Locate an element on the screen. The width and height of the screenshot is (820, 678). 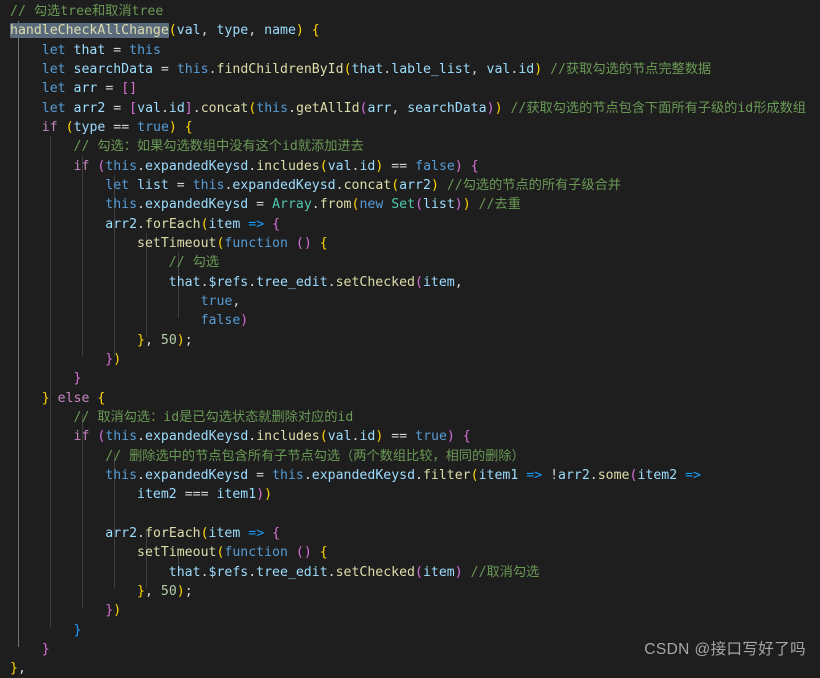
code-line: // 勾选tree和取消tree is located at coordinates (87, 11).